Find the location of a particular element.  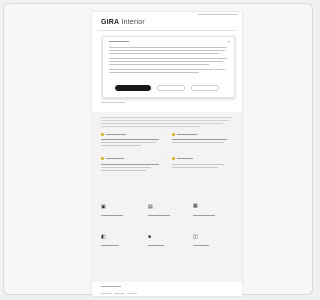

card-icon: ■ is located at coordinates (150, 237).